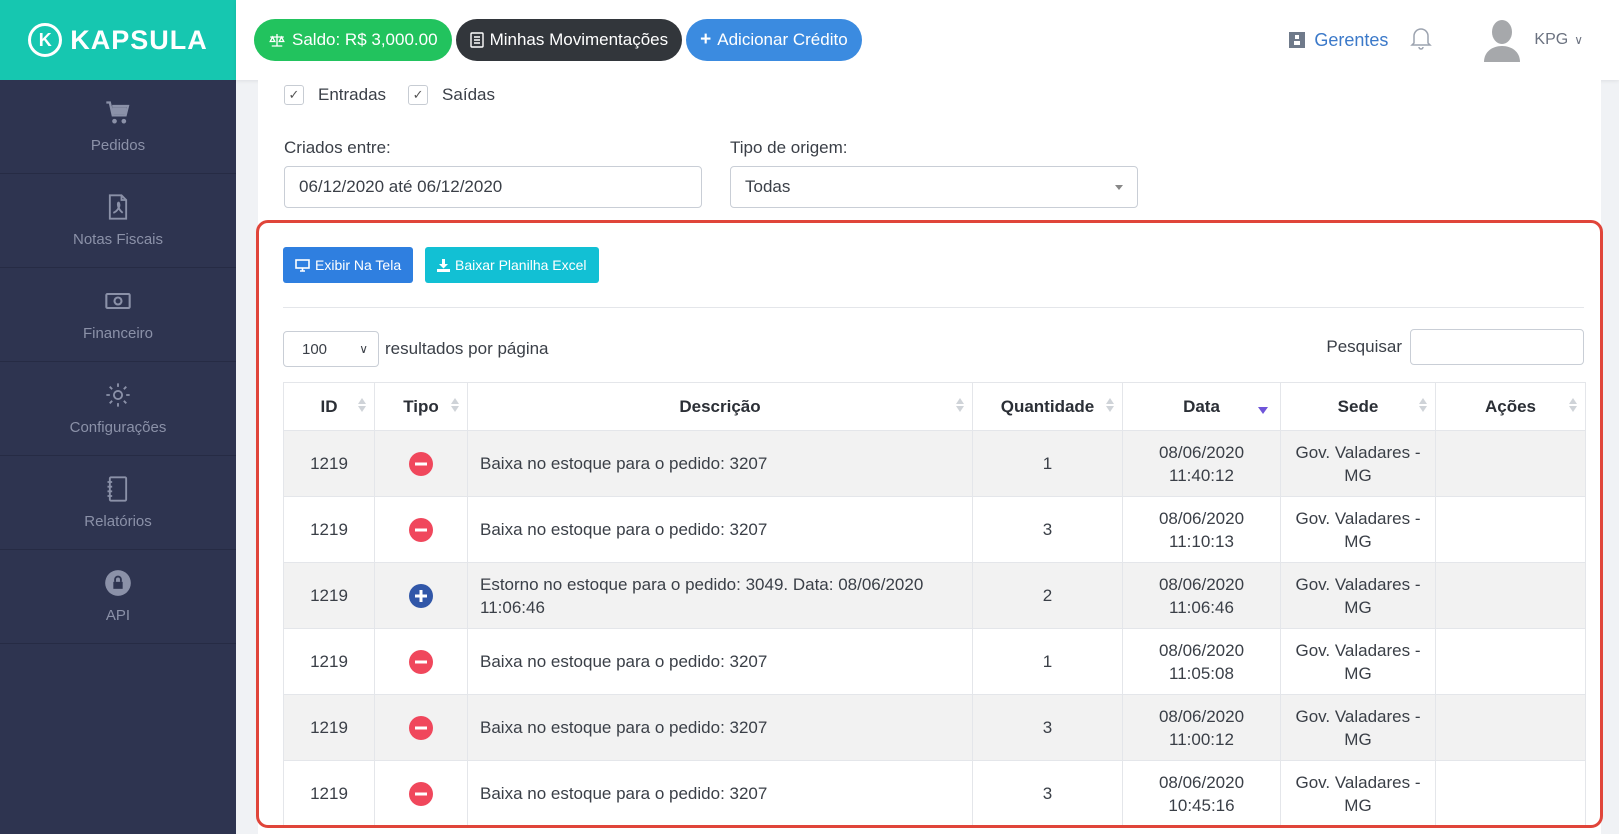 The height and width of the screenshot is (834, 1619). Describe the element at coordinates (117, 489) in the screenshot. I see `notebook-icon` at that location.